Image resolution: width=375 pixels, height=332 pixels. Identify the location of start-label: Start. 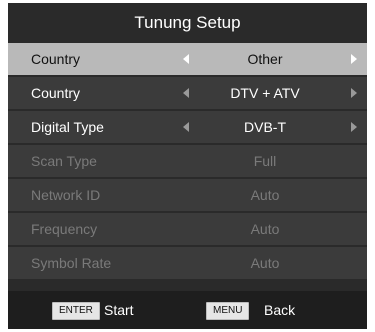
(119, 310).